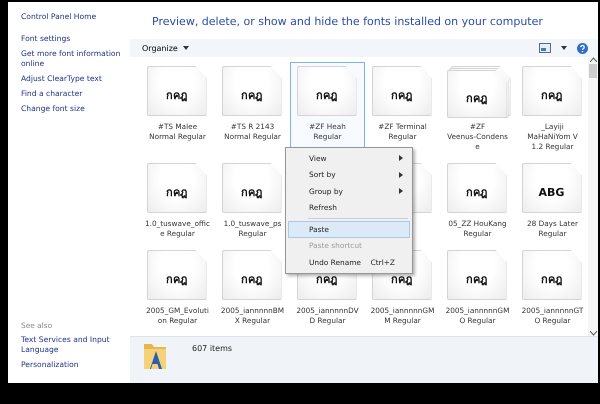 Image resolution: width=600 pixels, height=404 pixels. I want to click on view-icon, so click(545, 48).